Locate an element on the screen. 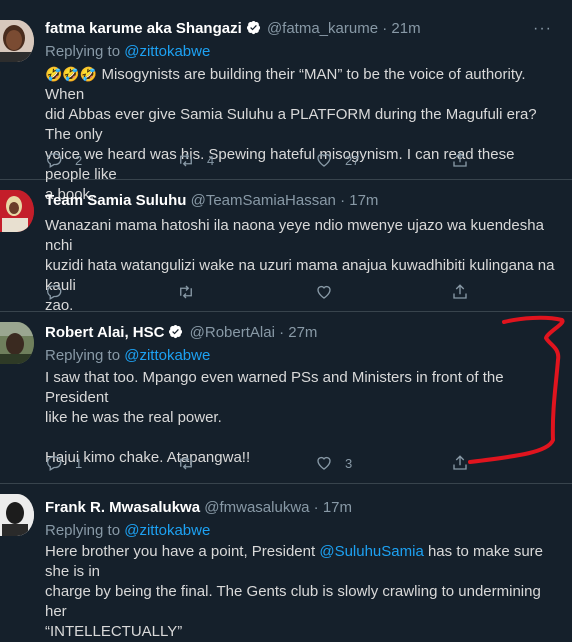 The height and width of the screenshot is (642, 572). reply-button: 2 is located at coordinates (63, 160).